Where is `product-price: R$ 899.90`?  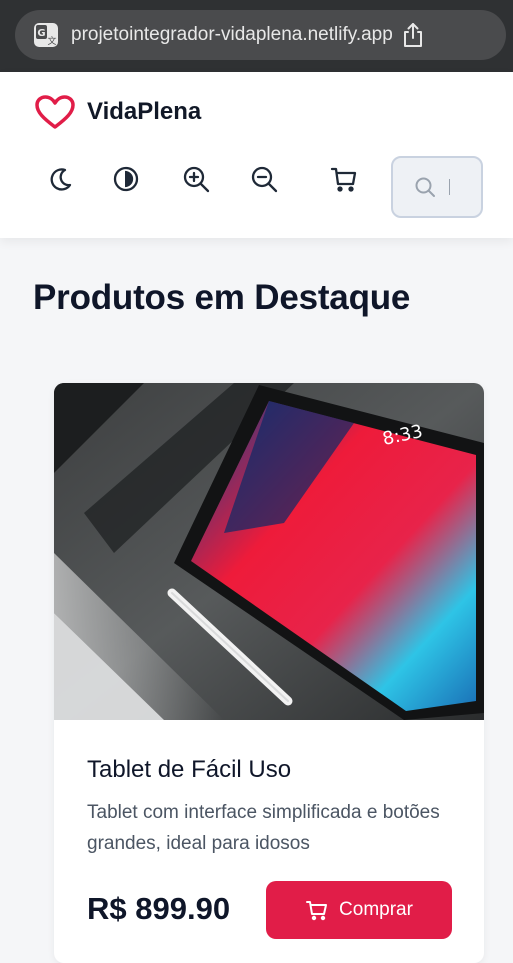 product-price: R$ 899.90 is located at coordinates (159, 908).